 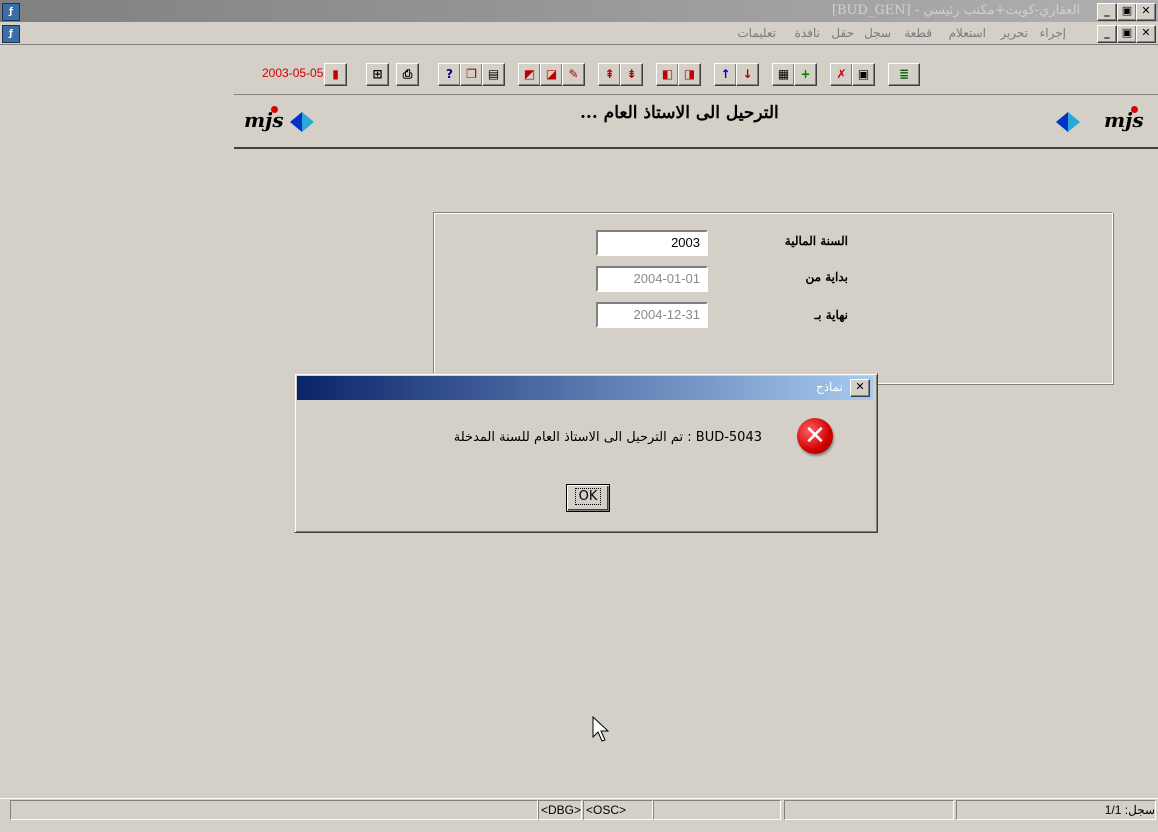 I want to click on ok-label: OK, so click(x=588, y=496).